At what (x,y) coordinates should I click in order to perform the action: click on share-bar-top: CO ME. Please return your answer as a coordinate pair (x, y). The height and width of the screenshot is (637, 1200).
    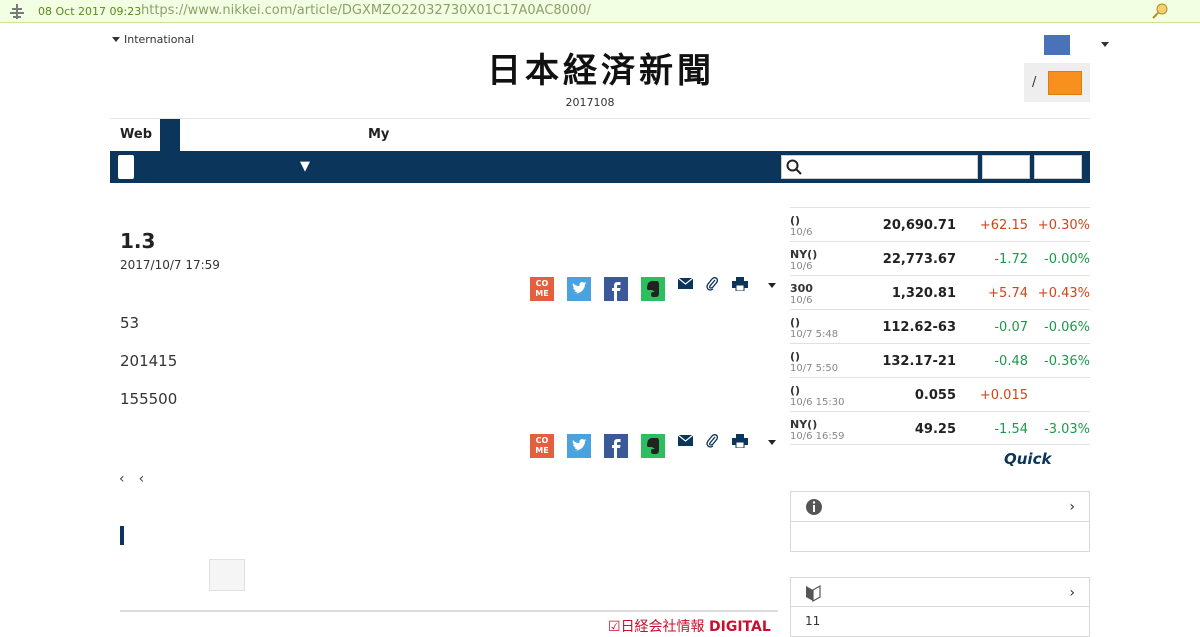
    Looking at the image, I should click on (655, 290).